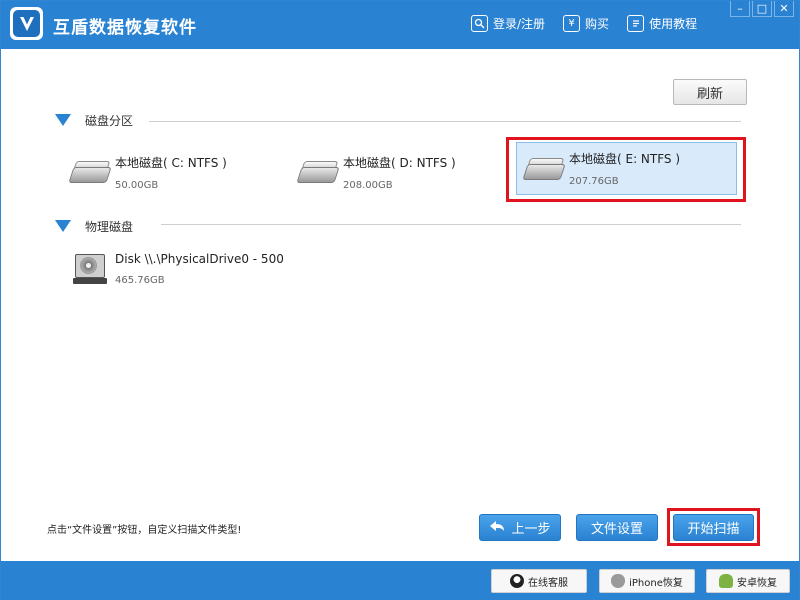  Describe the element at coordinates (26, 23) in the screenshot. I see `app-logo` at that location.